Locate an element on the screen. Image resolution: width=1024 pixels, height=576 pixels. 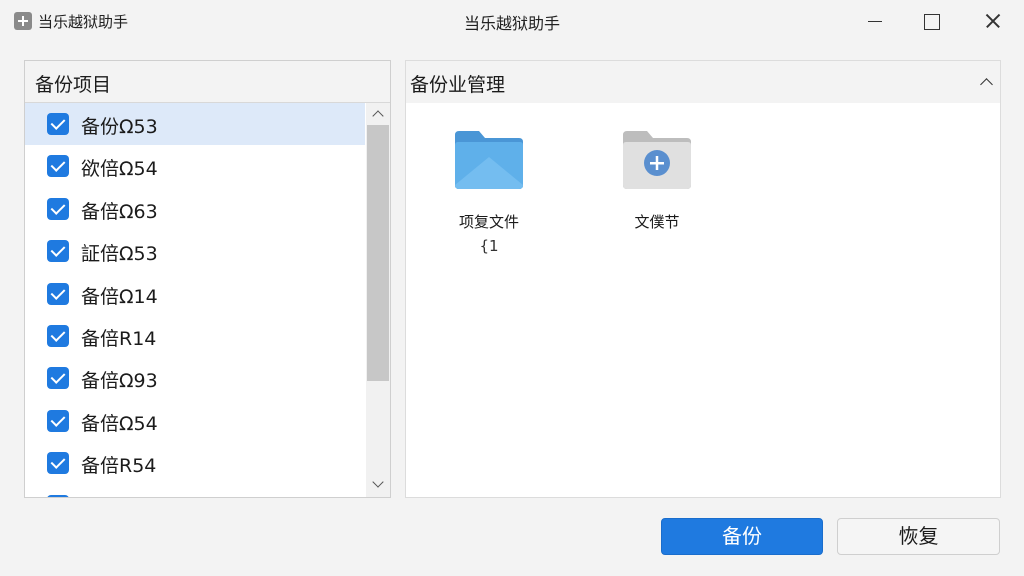
add-folder-tile: 文僕节 is located at coordinates (657, 199).